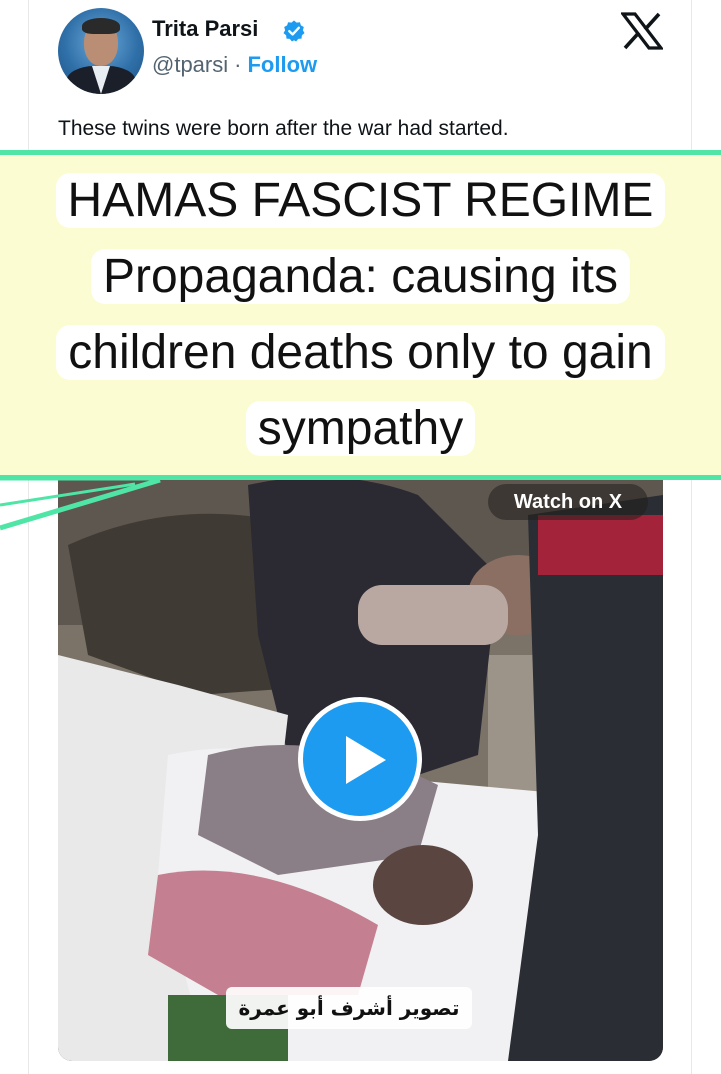 The image size is (721, 1074). Describe the element at coordinates (190, 64) in the screenshot. I see `author-handle: @tparsi` at that location.